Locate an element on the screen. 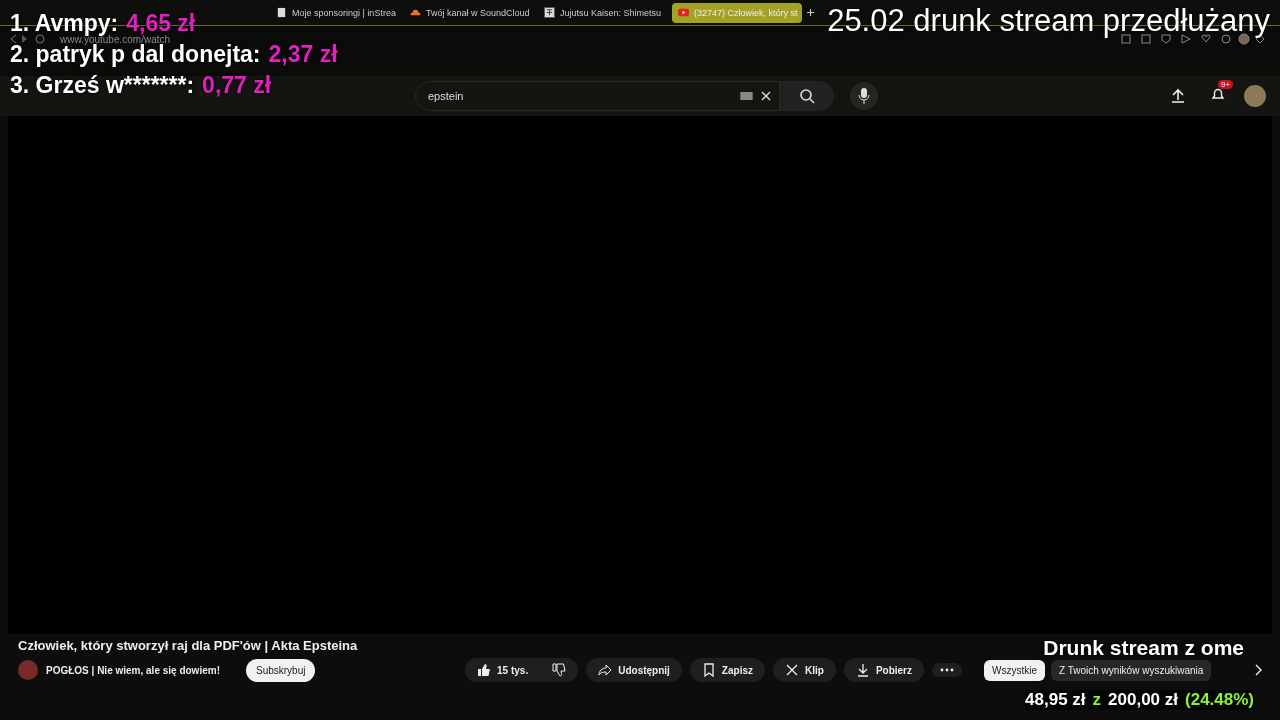 This screenshot has height=720, width=1280. download-icon is located at coordinates (862, 670).